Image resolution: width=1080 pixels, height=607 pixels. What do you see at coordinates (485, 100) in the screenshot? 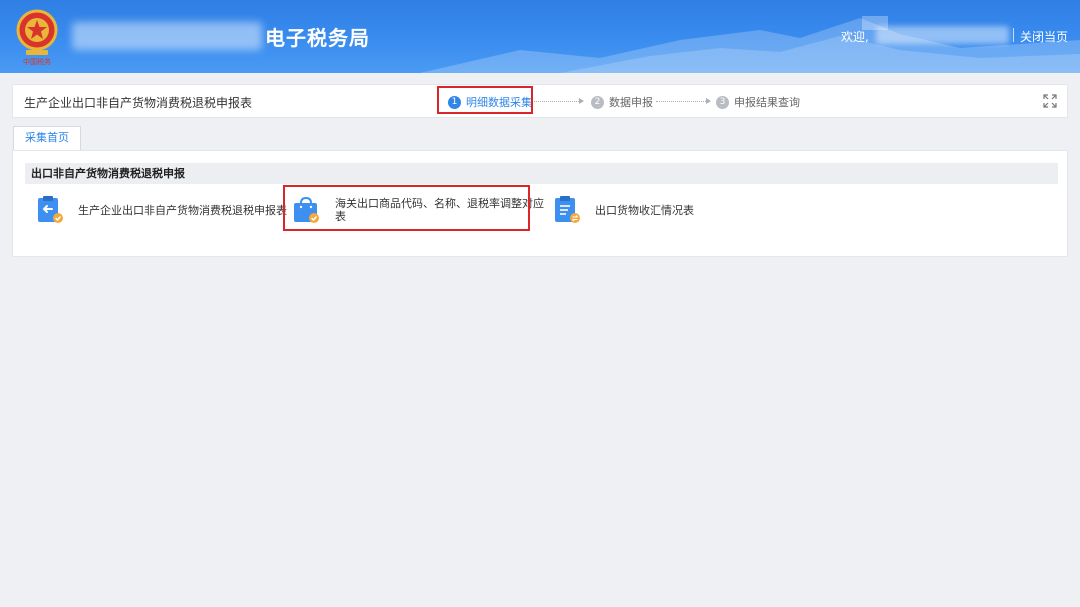
I see `step-highlight-box` at bounding box center [485, 100].